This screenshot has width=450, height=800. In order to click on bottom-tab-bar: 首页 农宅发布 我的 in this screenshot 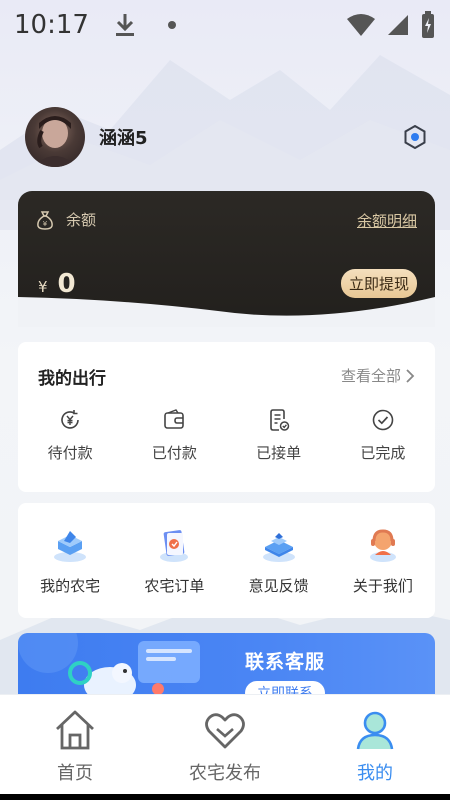, I will do `click(225, 744)`.